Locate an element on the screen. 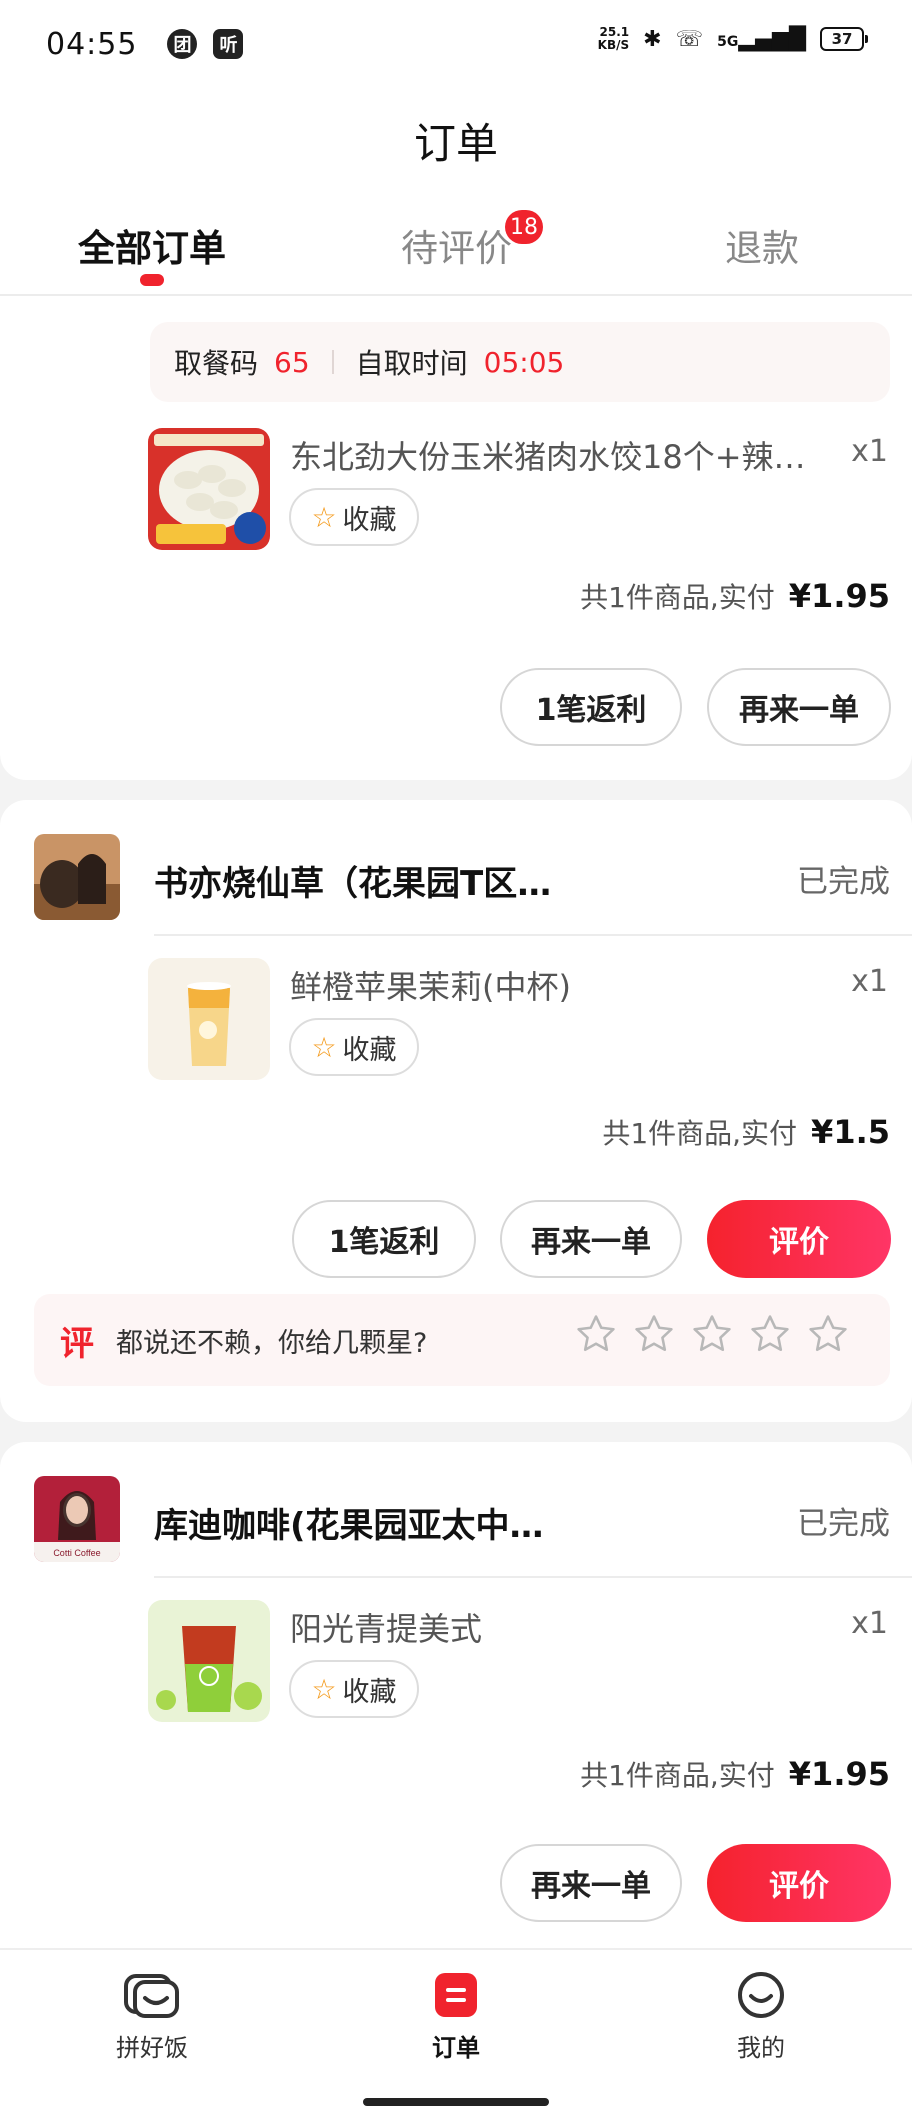 This screenshot has height=2128, width=912. status-indicators: 25.1 KB/S ✱ ☏ 5G▂▄▆█ 37 is located at coordinates (732, 38).